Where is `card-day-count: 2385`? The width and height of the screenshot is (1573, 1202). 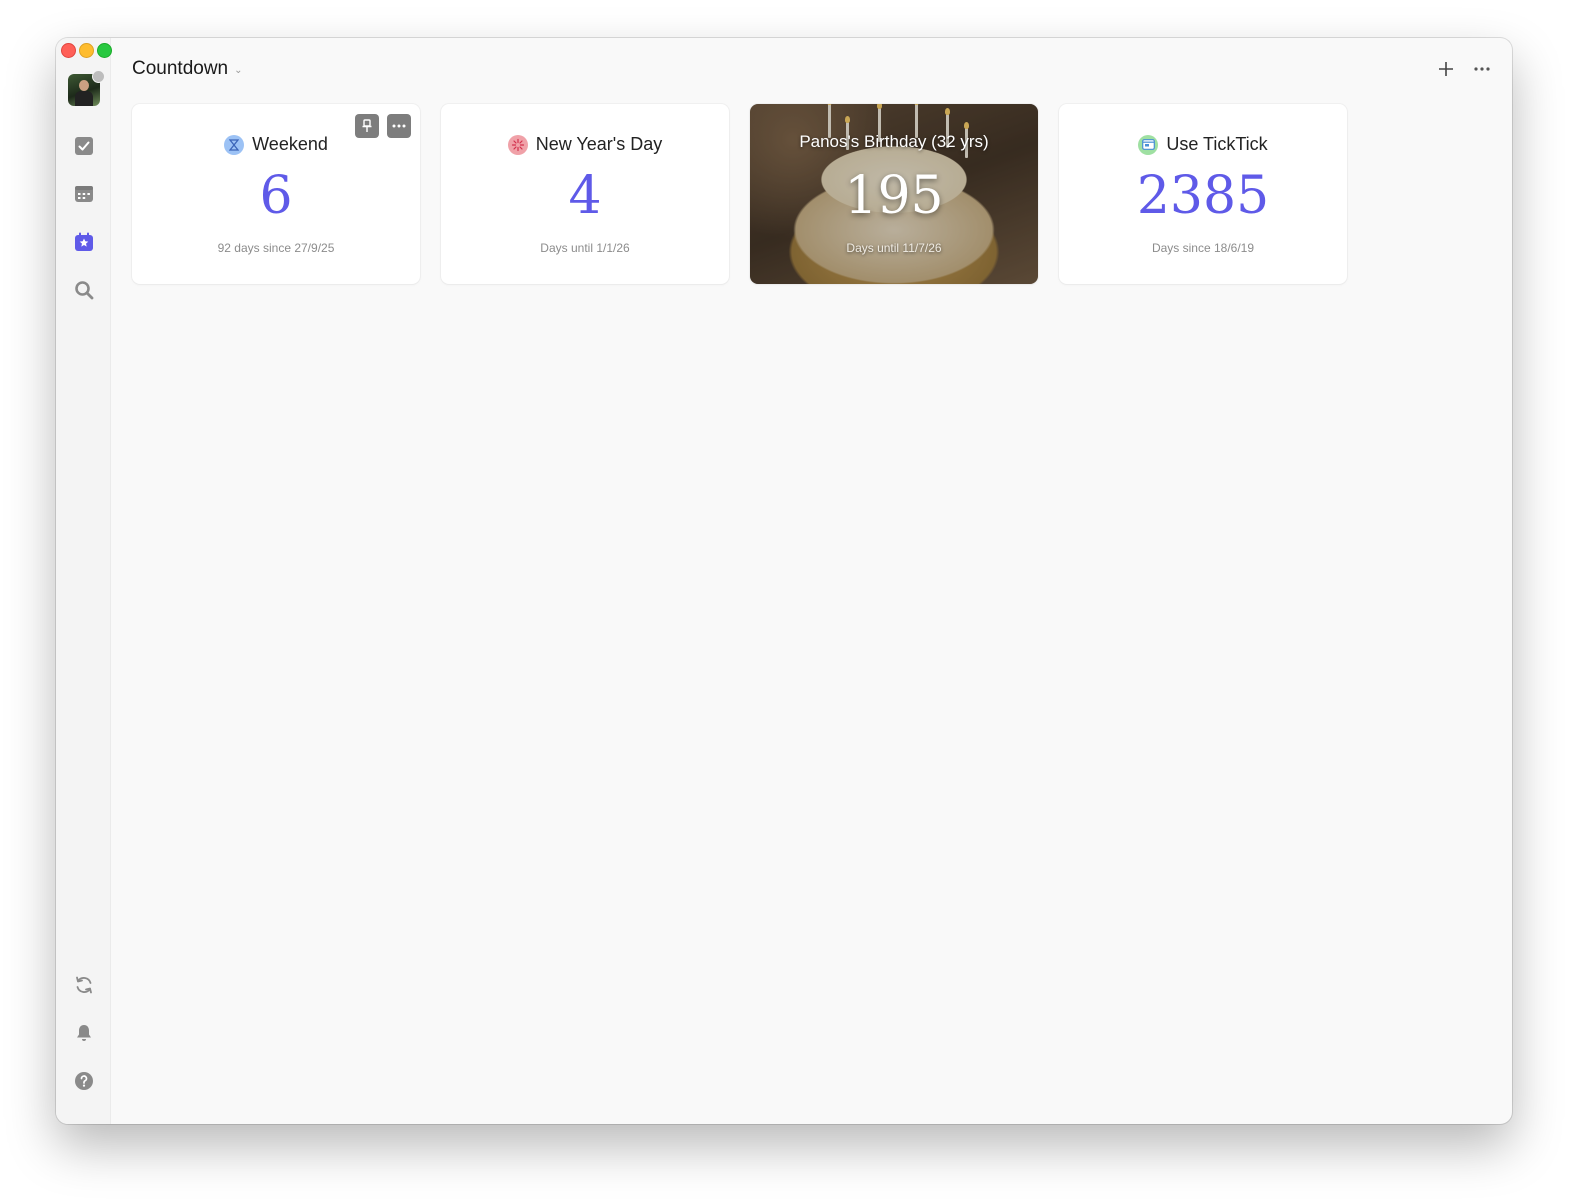
card-day-count: 2385 is located at coordinates (1203, 196).